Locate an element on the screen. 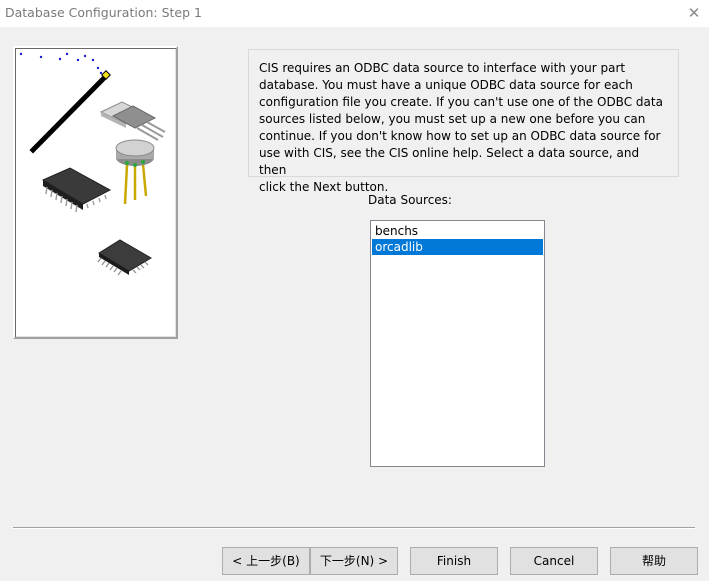  cancel-button: Cancel is located at coordinates (554, 561).